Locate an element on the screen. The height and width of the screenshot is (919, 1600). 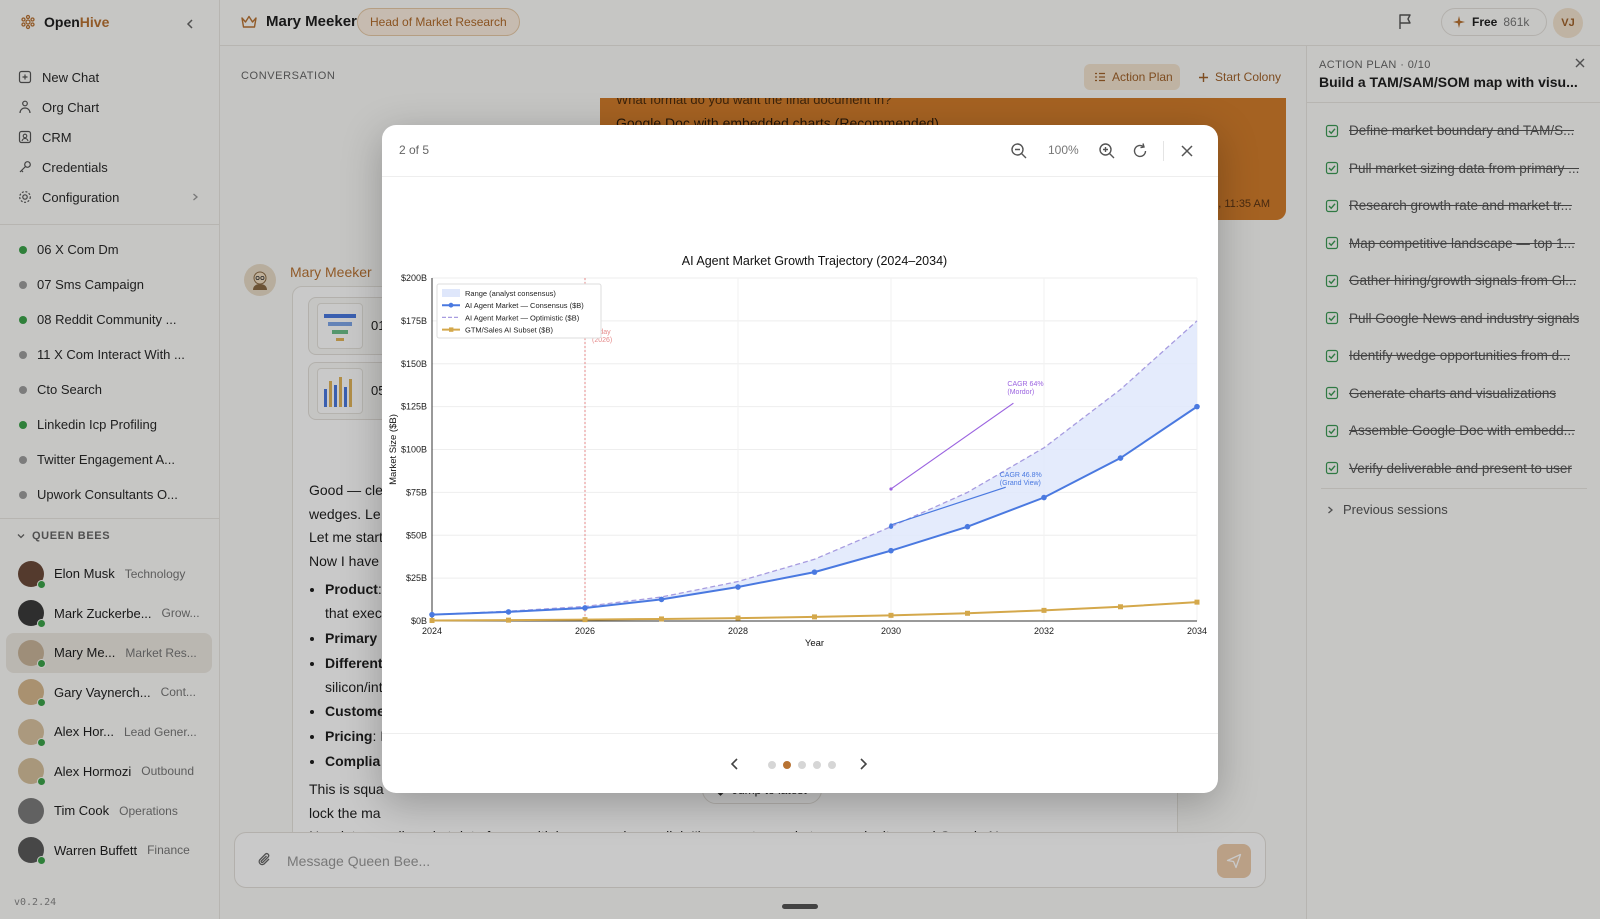
legend-swatch-band is located at coordinates (451, 293).